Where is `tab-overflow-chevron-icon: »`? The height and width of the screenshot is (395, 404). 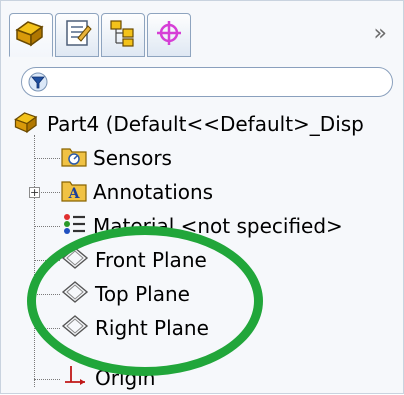 tab-overflow-chevron-icon: » is located at coordinates (380, 33).